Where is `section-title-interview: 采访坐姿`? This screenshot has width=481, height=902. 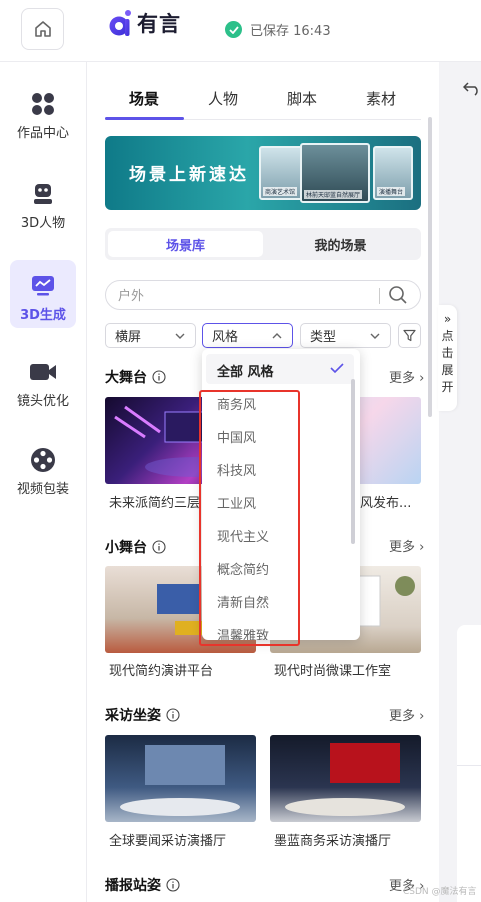 section-title-interview: 采访坐姿 is located at coordinates (142, 715).